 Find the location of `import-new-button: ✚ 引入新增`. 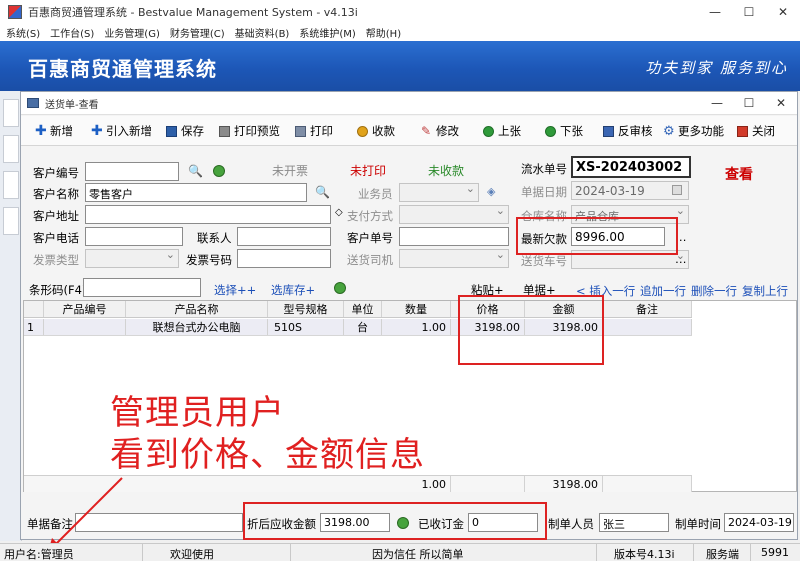

import-new-button: ✚ 引入新增 is located at coordinates (121, 131).